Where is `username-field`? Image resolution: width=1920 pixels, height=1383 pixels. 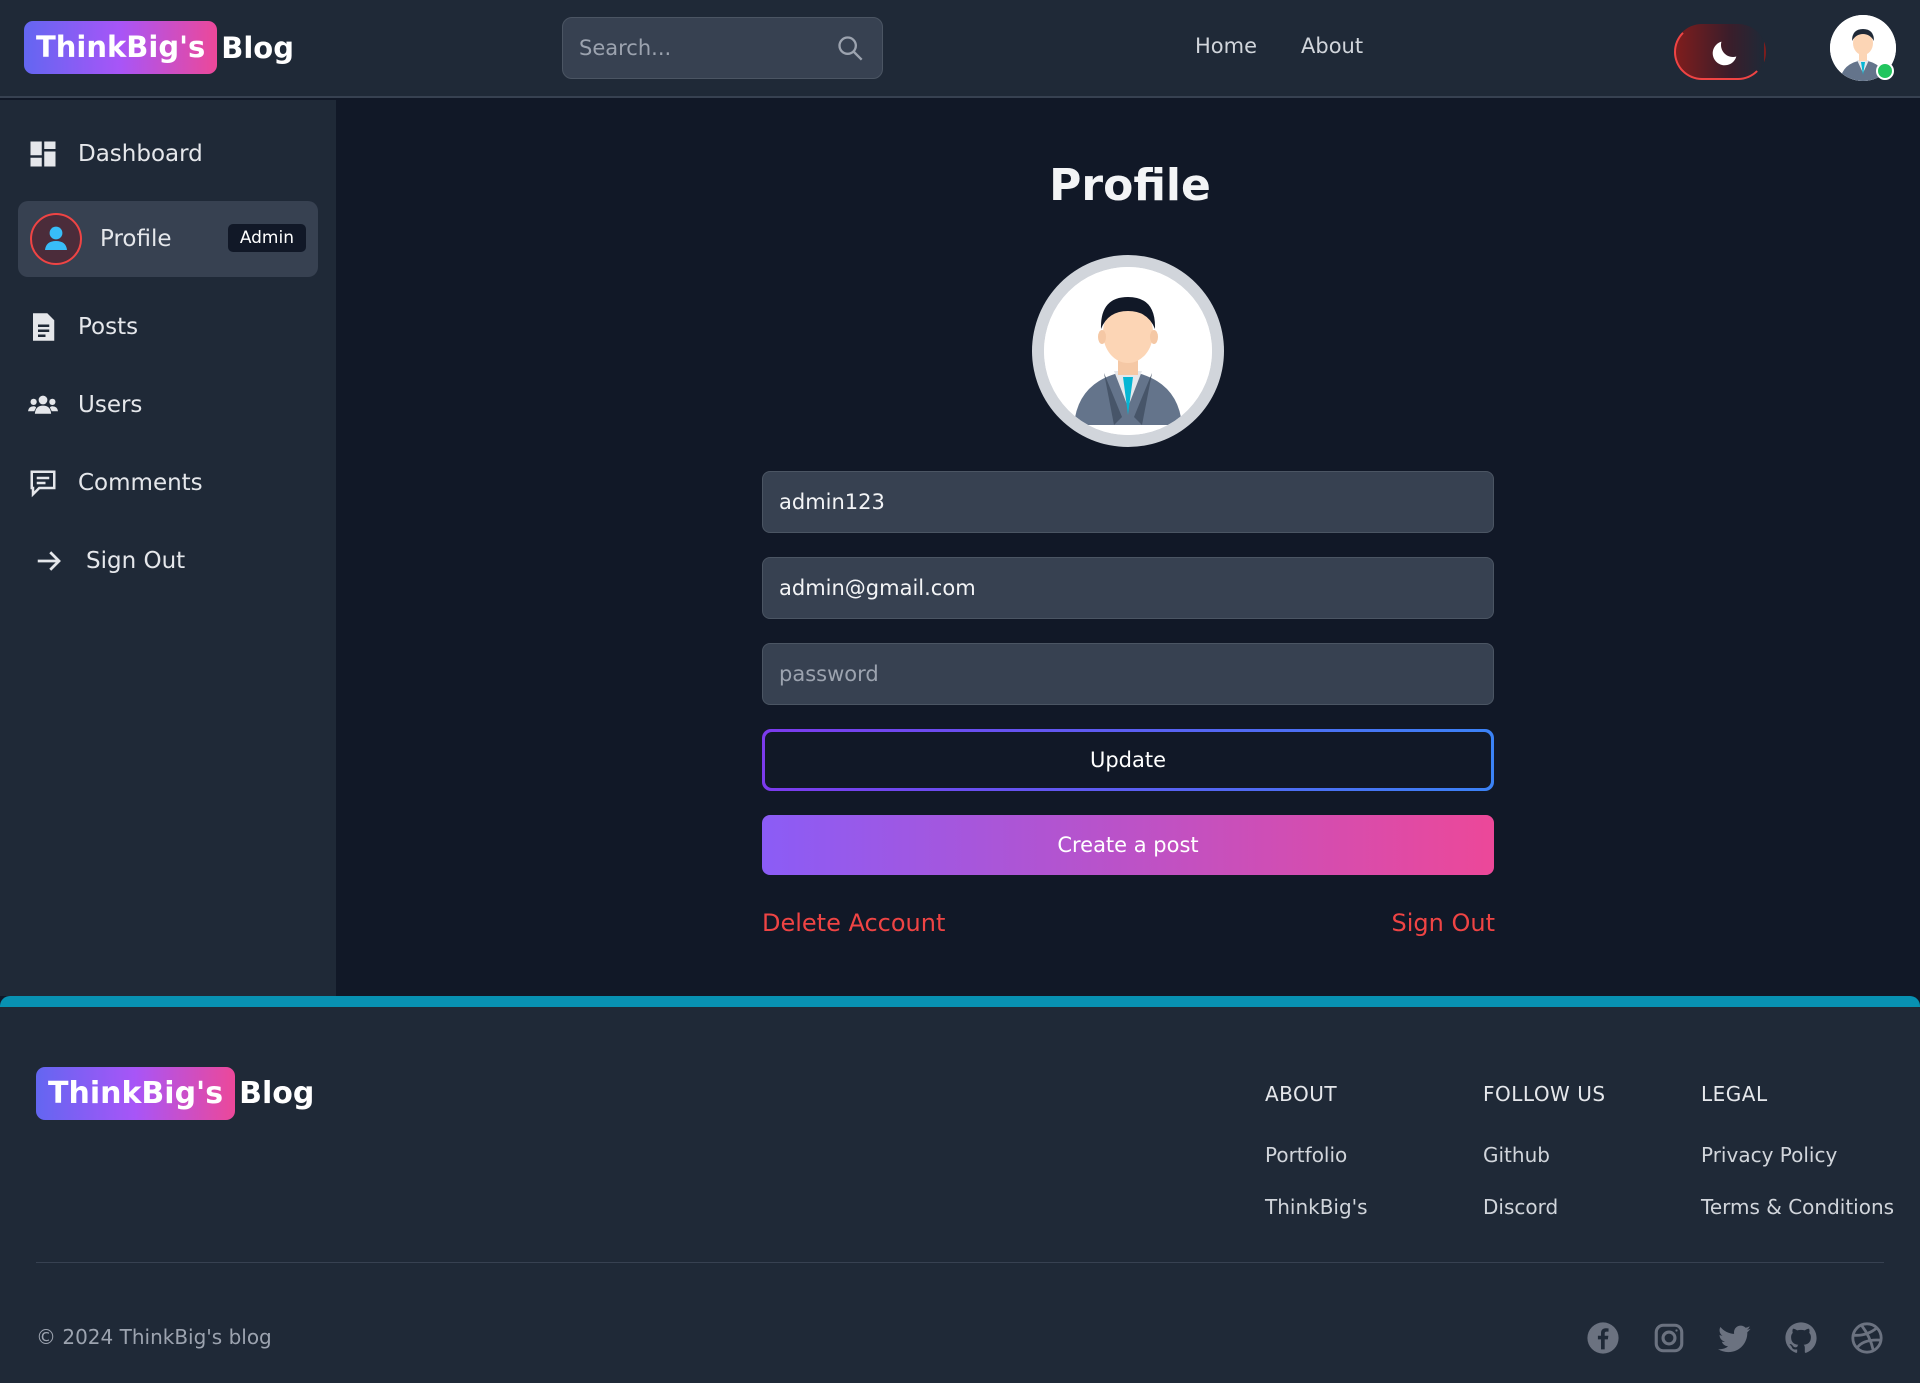 username-field is located at coordinates (1128, 502).